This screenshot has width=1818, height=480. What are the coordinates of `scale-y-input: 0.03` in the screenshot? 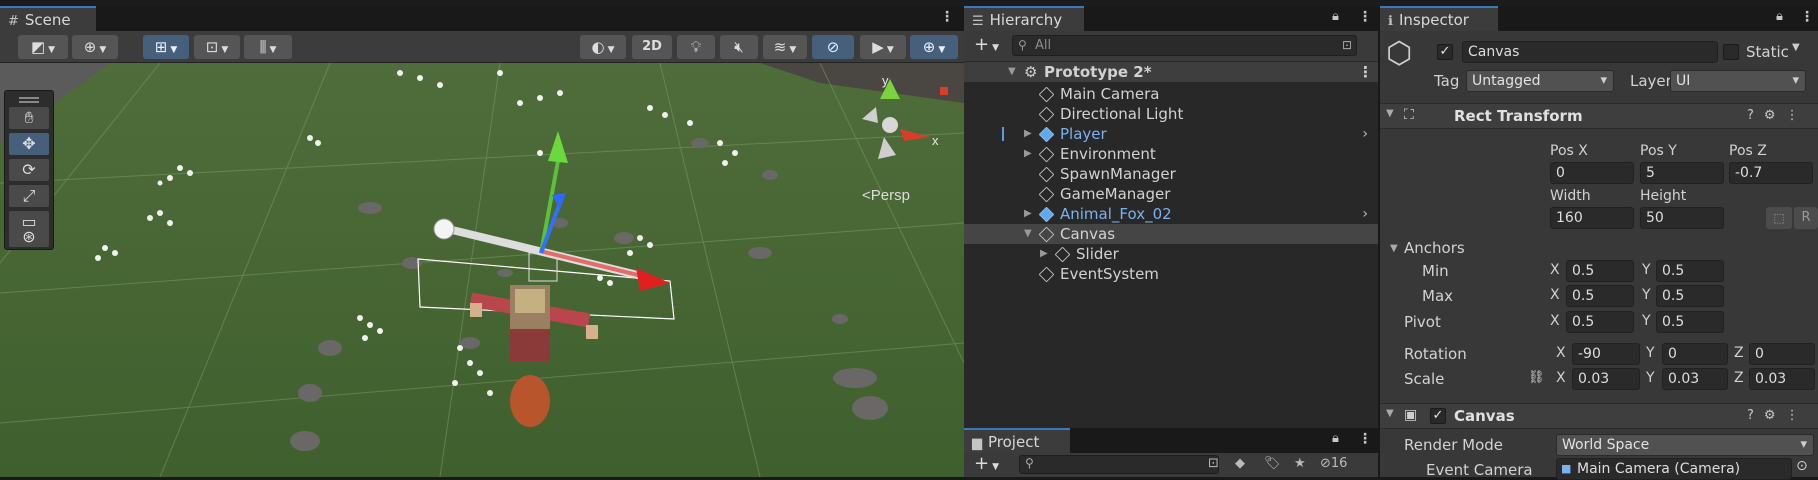 It's located at (1695, 379).